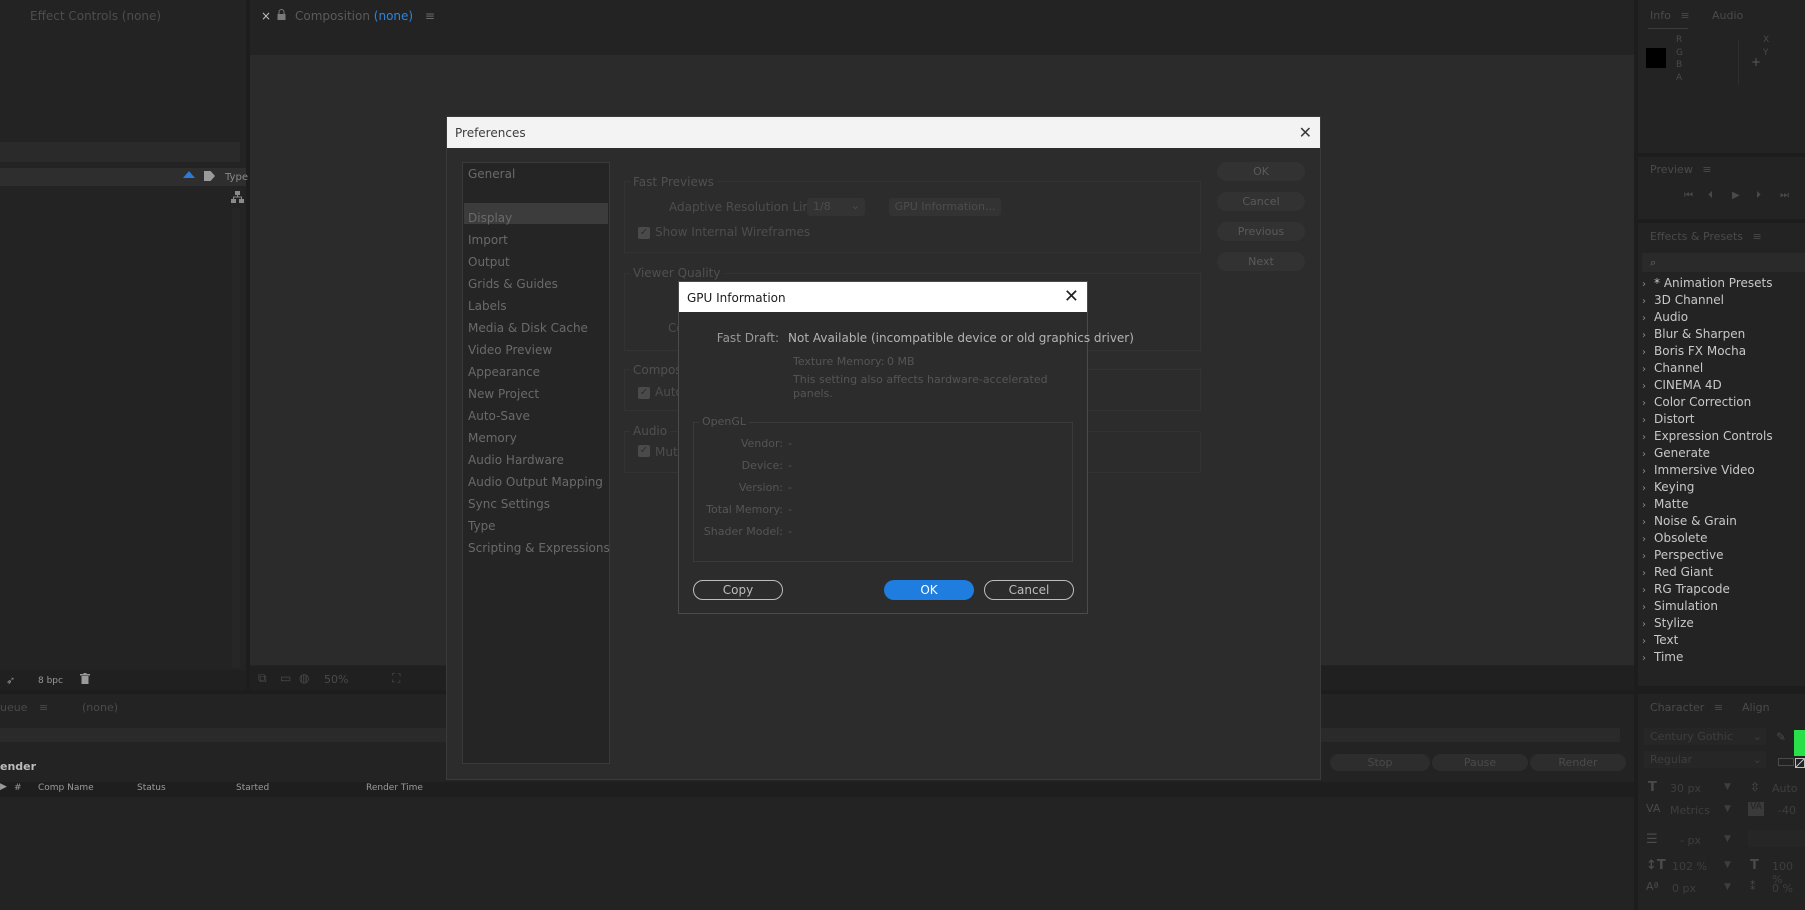  I want to click on col-comp-name: Comp Name, so click(66, 788).